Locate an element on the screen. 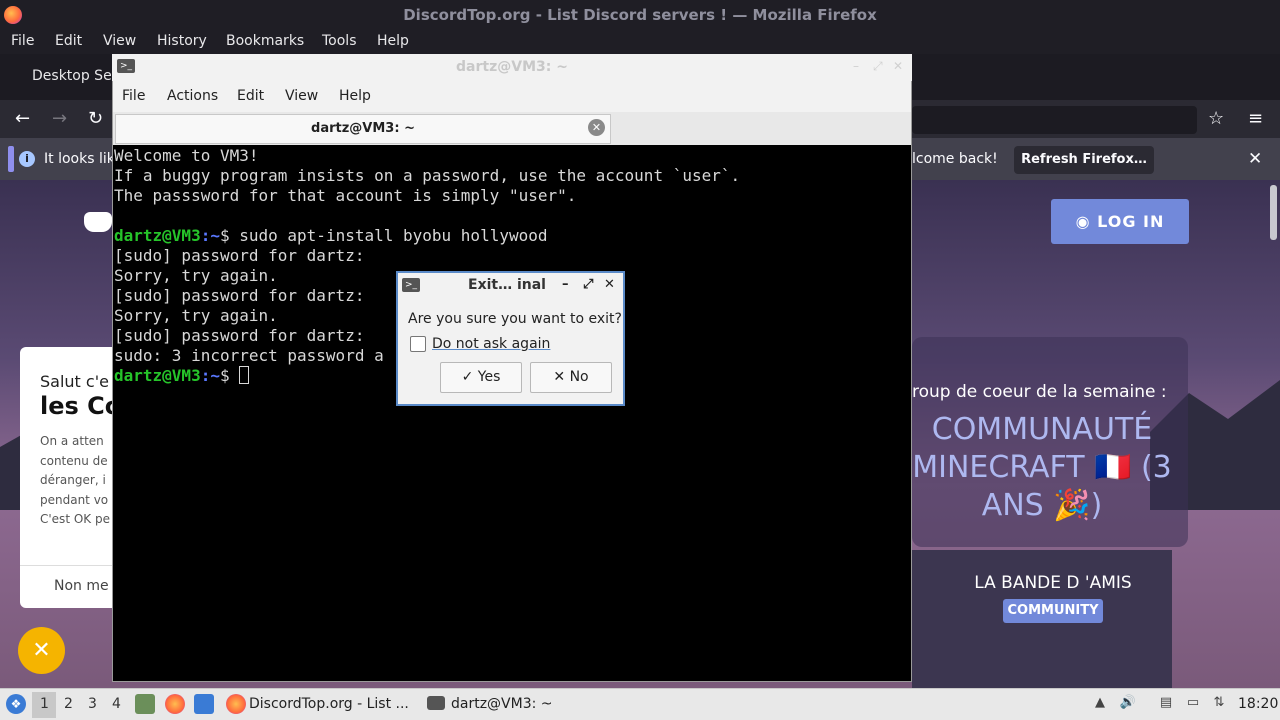 This screenshot has width=1280, height=720. term-menu-file: File is located at coordinates (133, 96).